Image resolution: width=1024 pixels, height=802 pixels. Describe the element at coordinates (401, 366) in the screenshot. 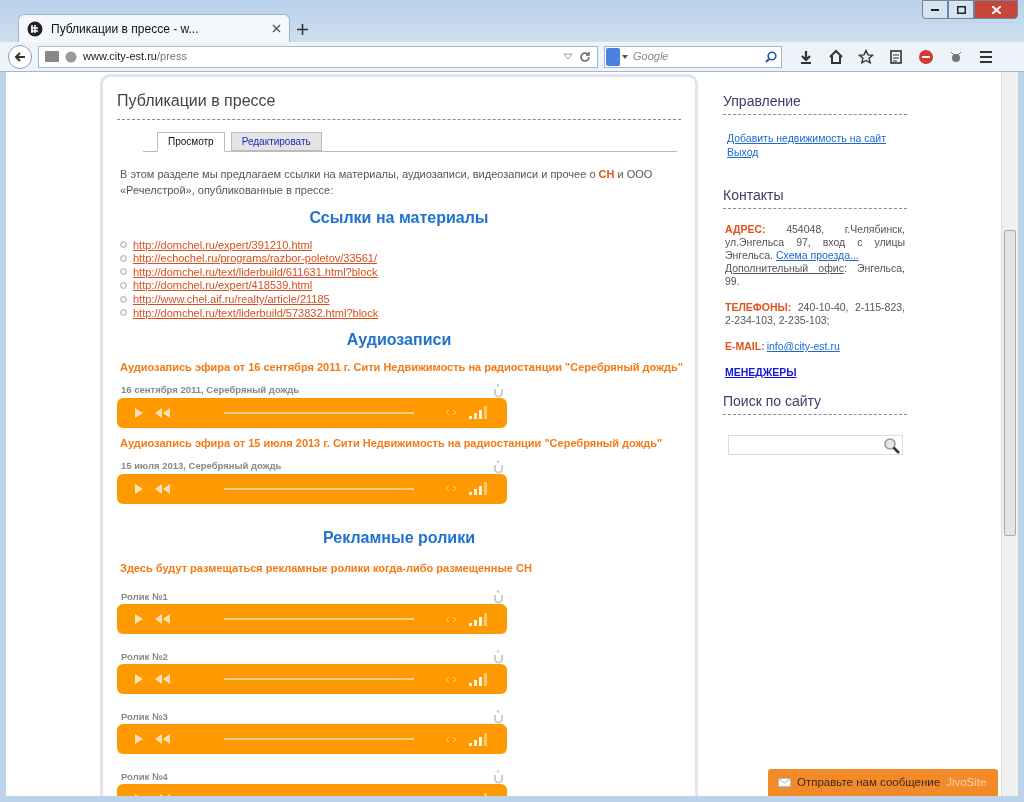

I see `audio-title: Аудиозапись эфира от 16 сентября 2011 г. Сити Недвижимость на радиостанции "Серебряный дождь"` at that location.